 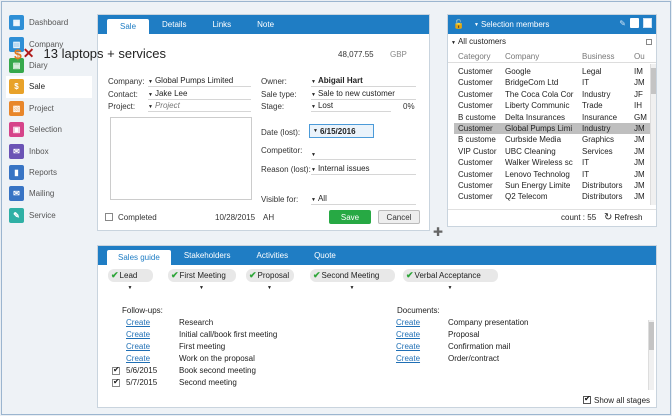 What do you see at coordinates (488, 322) in the screenshot?
I see `document-text: Company presentation` at bounding box center [488, 322].